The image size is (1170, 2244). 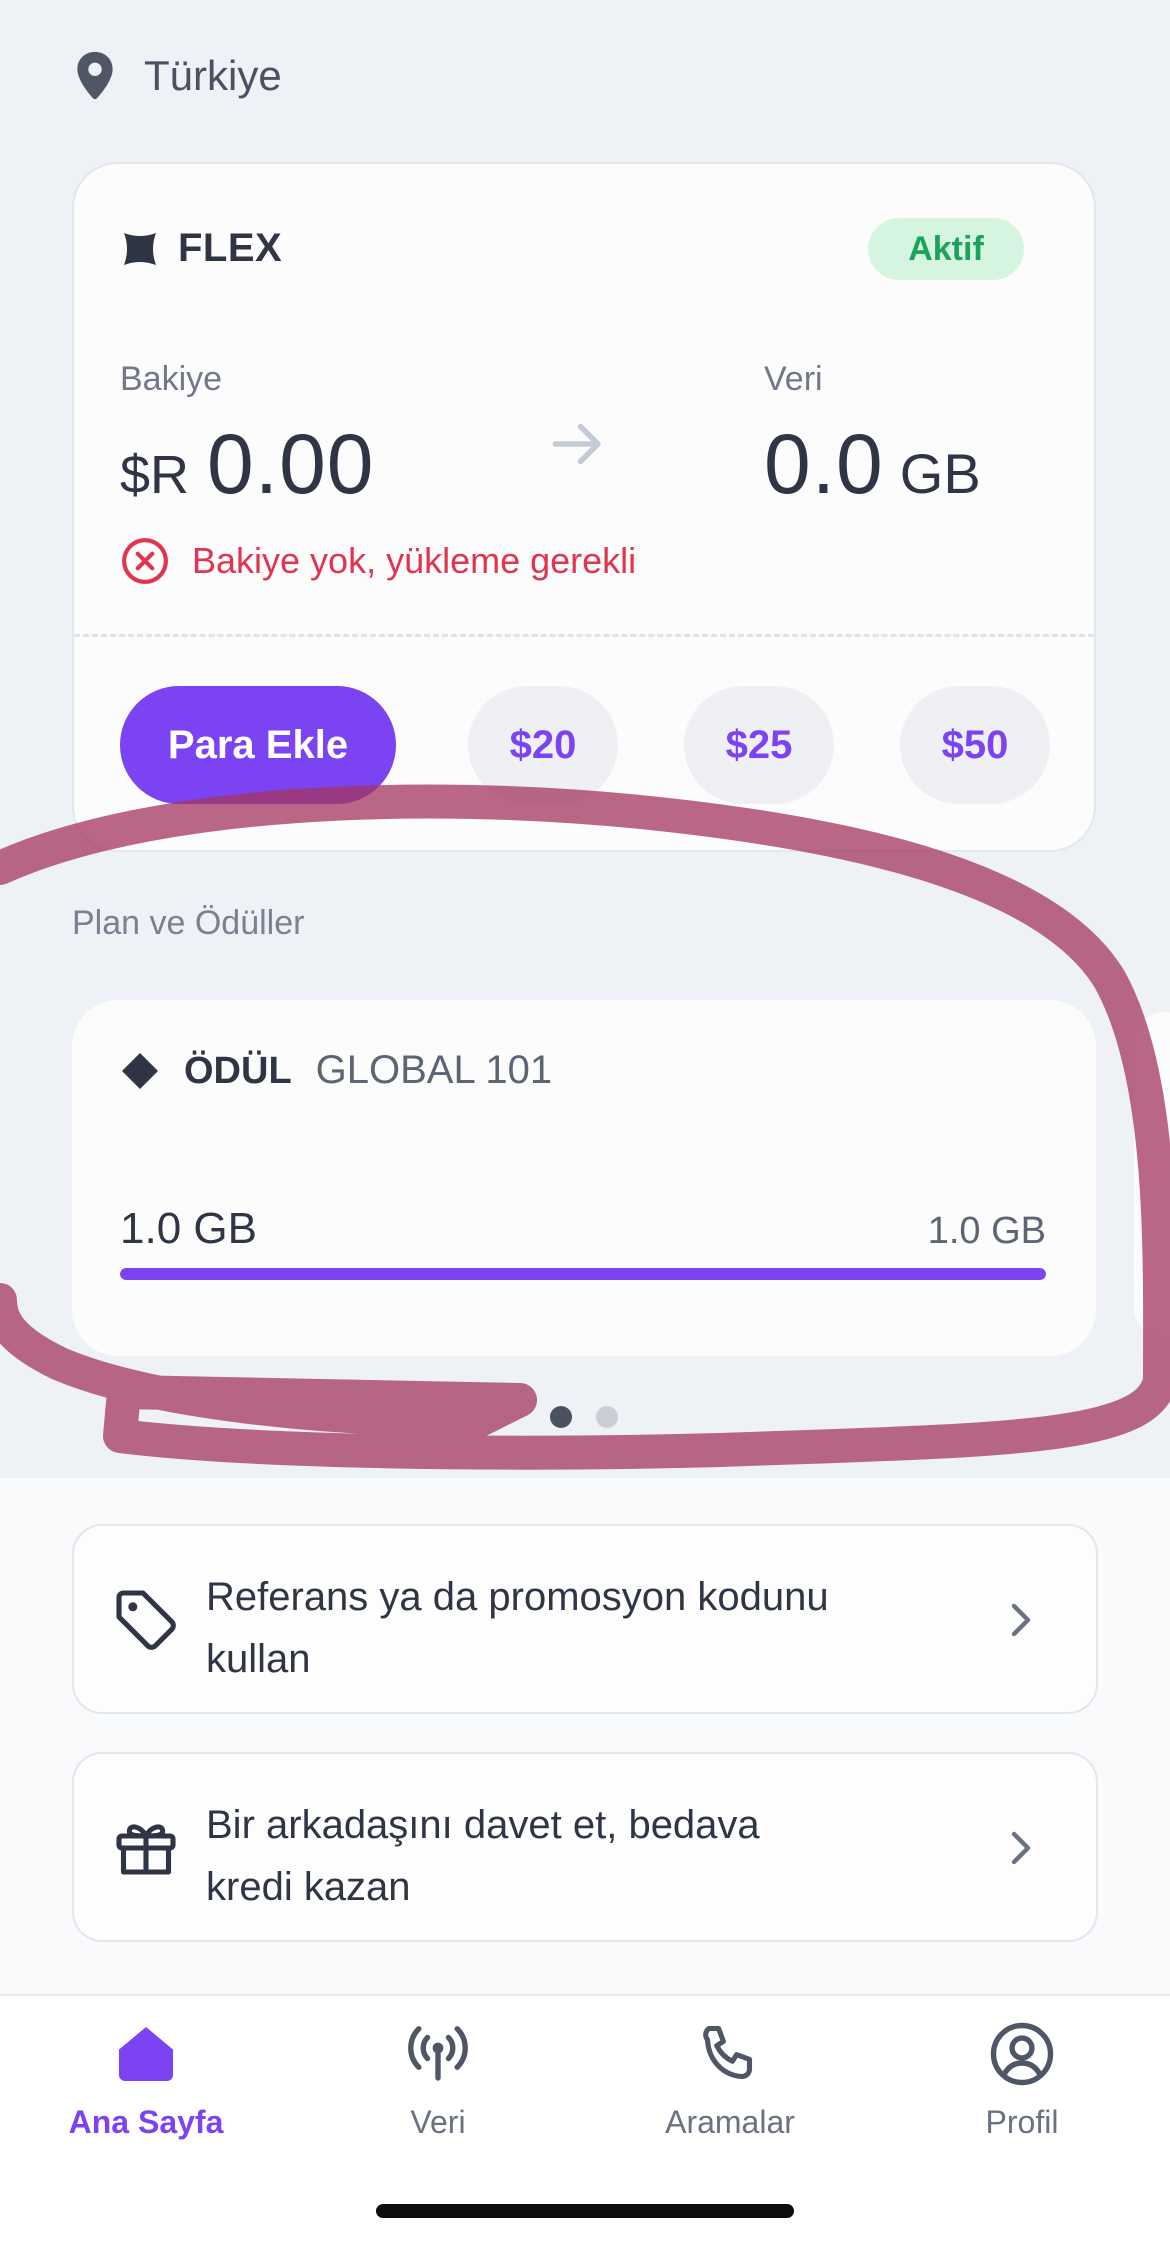 What do you see at coordinates (543, 745) in the screenshot?
I see `amount-20-button: $20` at bounding box center [543, 745].